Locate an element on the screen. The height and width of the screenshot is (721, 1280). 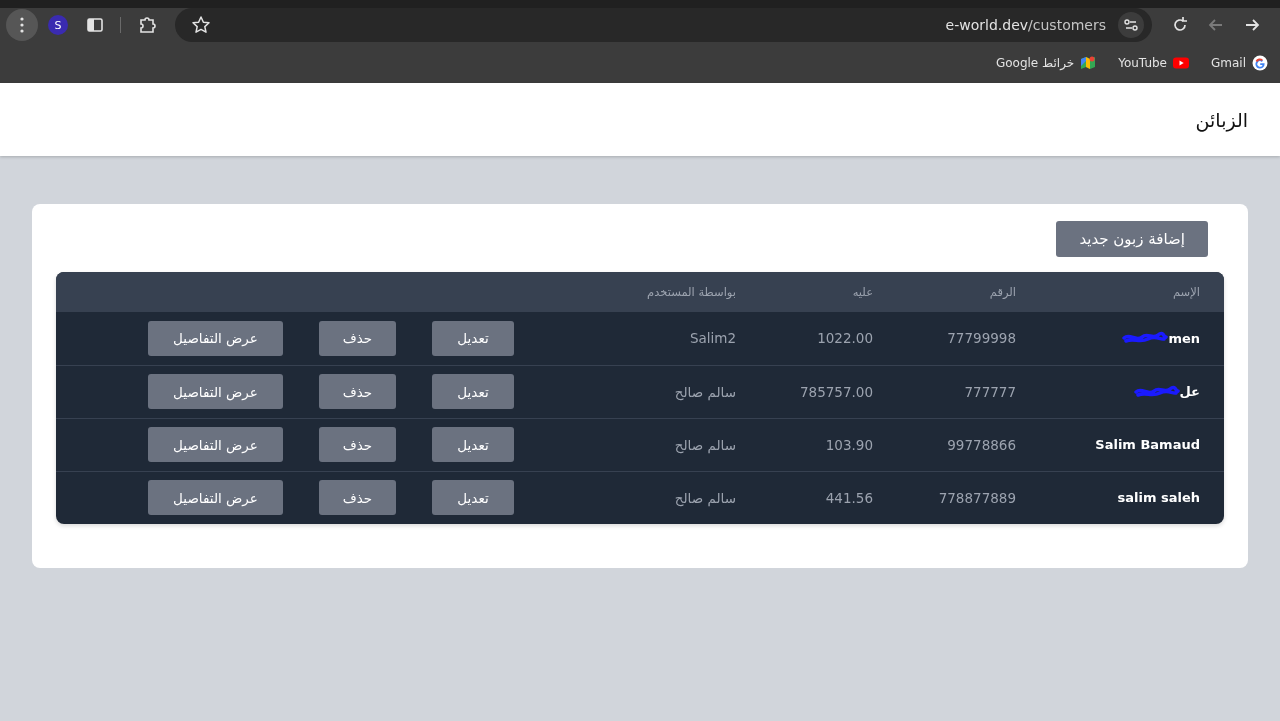
column-header: الرقم is located at coordinates (1002, 292).